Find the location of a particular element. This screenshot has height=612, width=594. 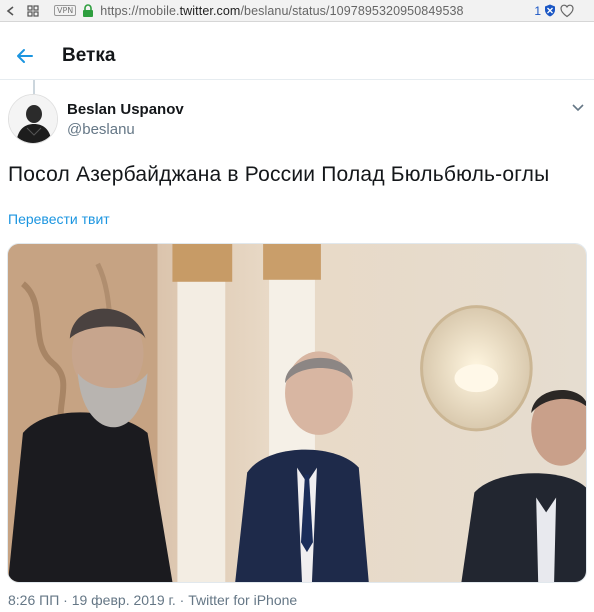

thread-connector is located at coordinates (34, 87).